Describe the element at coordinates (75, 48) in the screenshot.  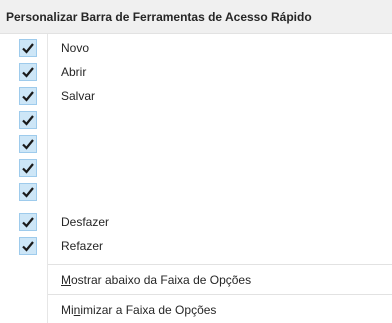
I see `menu-item-label: Novo` at that location.